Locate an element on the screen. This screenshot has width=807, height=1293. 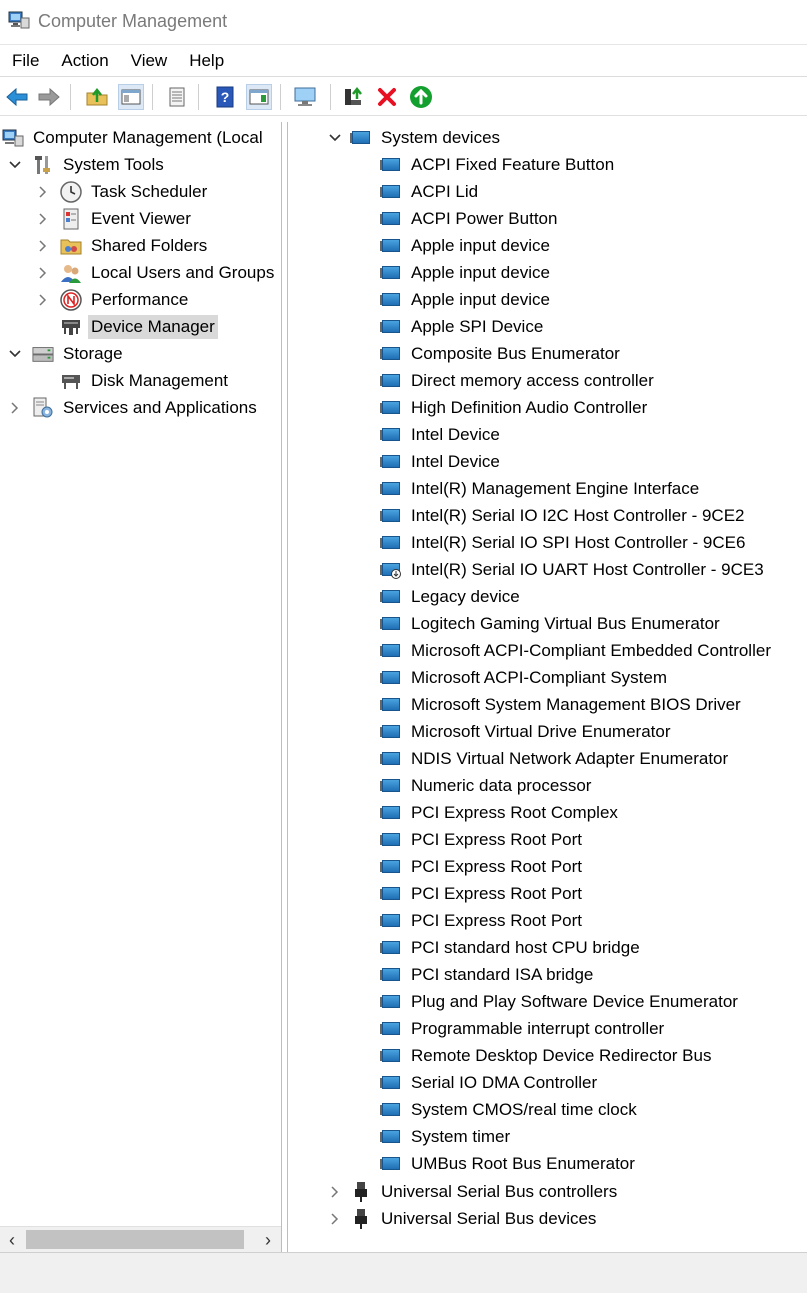
menu-file: File is located at coordinates (25, 60).